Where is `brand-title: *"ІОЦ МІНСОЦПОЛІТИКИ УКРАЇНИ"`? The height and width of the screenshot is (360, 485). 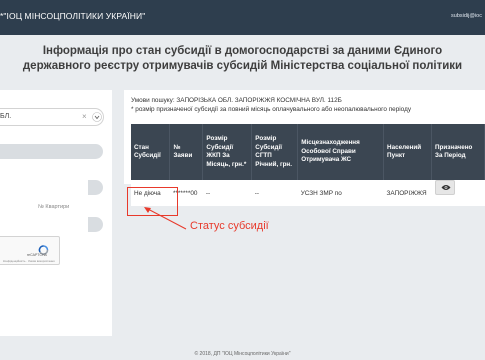
brand-title: *"ІОЦ МІНСОЦПОЛІТИКИ УКРАЇНИ" is located at coordinates (72, 16).